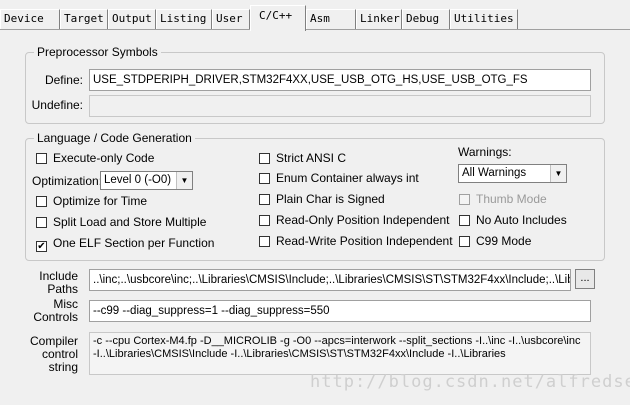 This screenshot has width=630, height=405. What do you see at coordinates (470, 382) in the screenshot?
I see `watermark: http://blog.csdn.net/alfredseng` at bounding box center [470, 382].